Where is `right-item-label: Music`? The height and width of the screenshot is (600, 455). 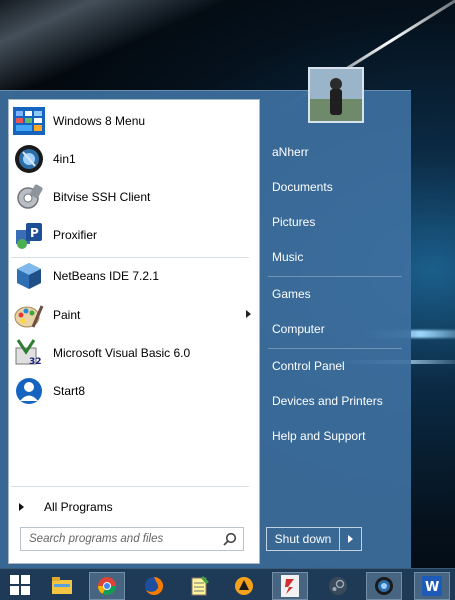
right-item-label: Music is located at coordinates (288, 257).